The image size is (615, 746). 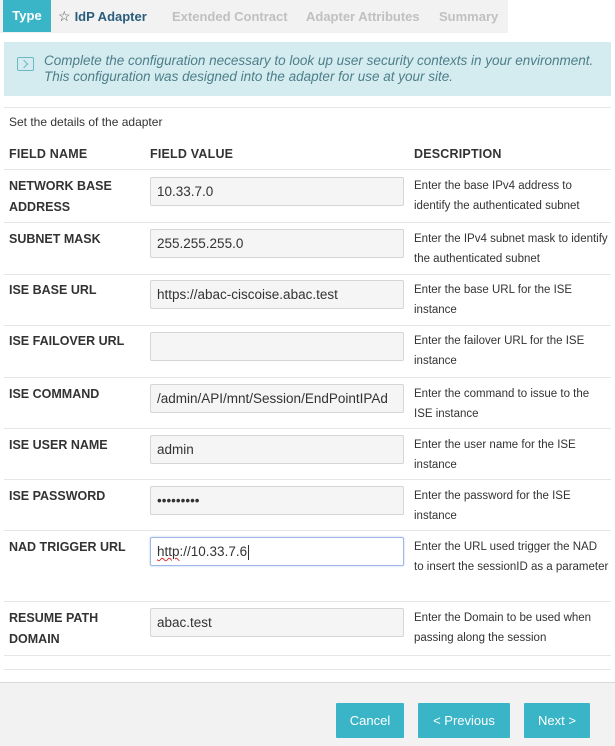 I want to click on tab-extended-contract: Extended Contract, so click(x=230, y=16).